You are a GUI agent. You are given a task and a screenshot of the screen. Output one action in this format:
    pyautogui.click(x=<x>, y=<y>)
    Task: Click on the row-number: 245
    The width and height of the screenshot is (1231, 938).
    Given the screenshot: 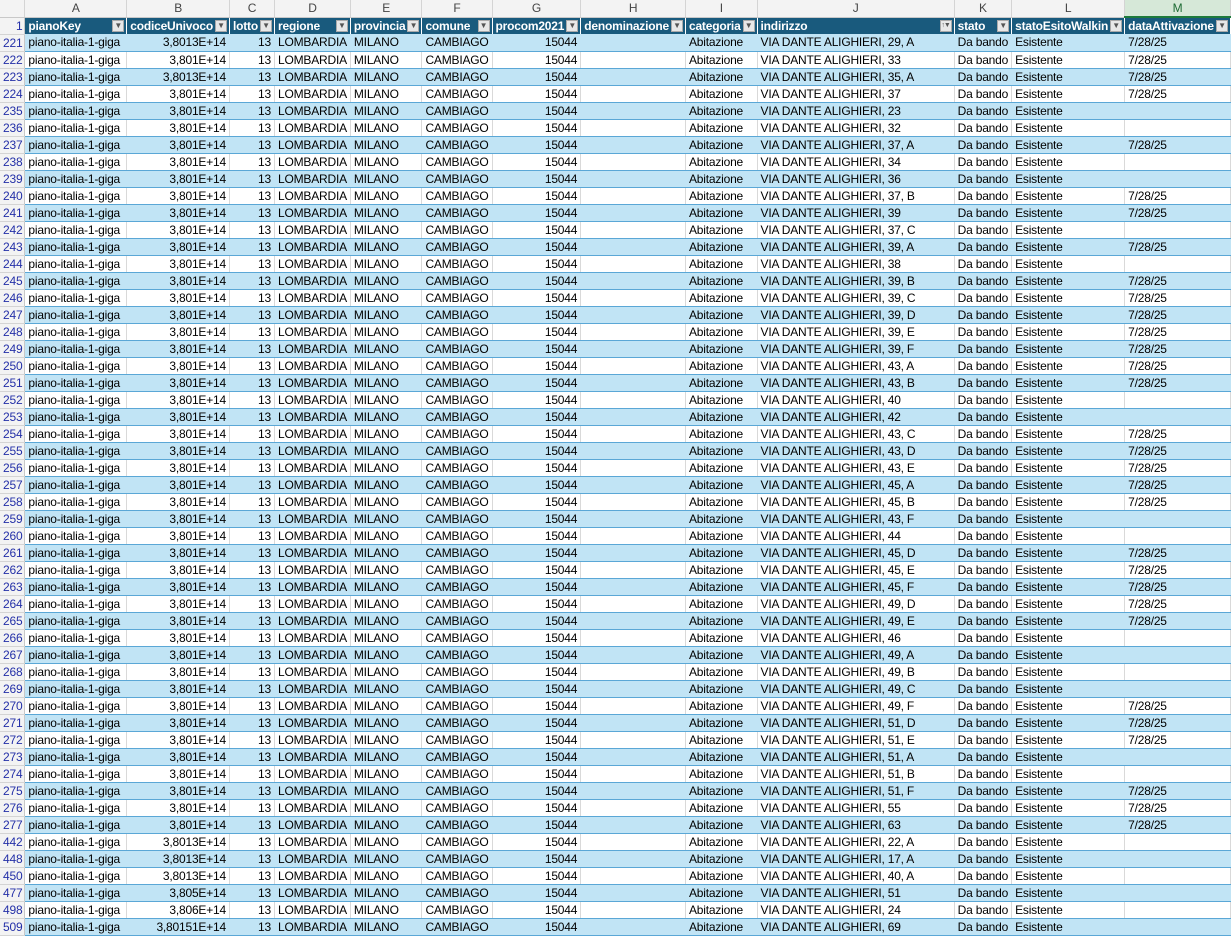 What is the action you would take?
    pyautogui.click(x=13, y=281)
    